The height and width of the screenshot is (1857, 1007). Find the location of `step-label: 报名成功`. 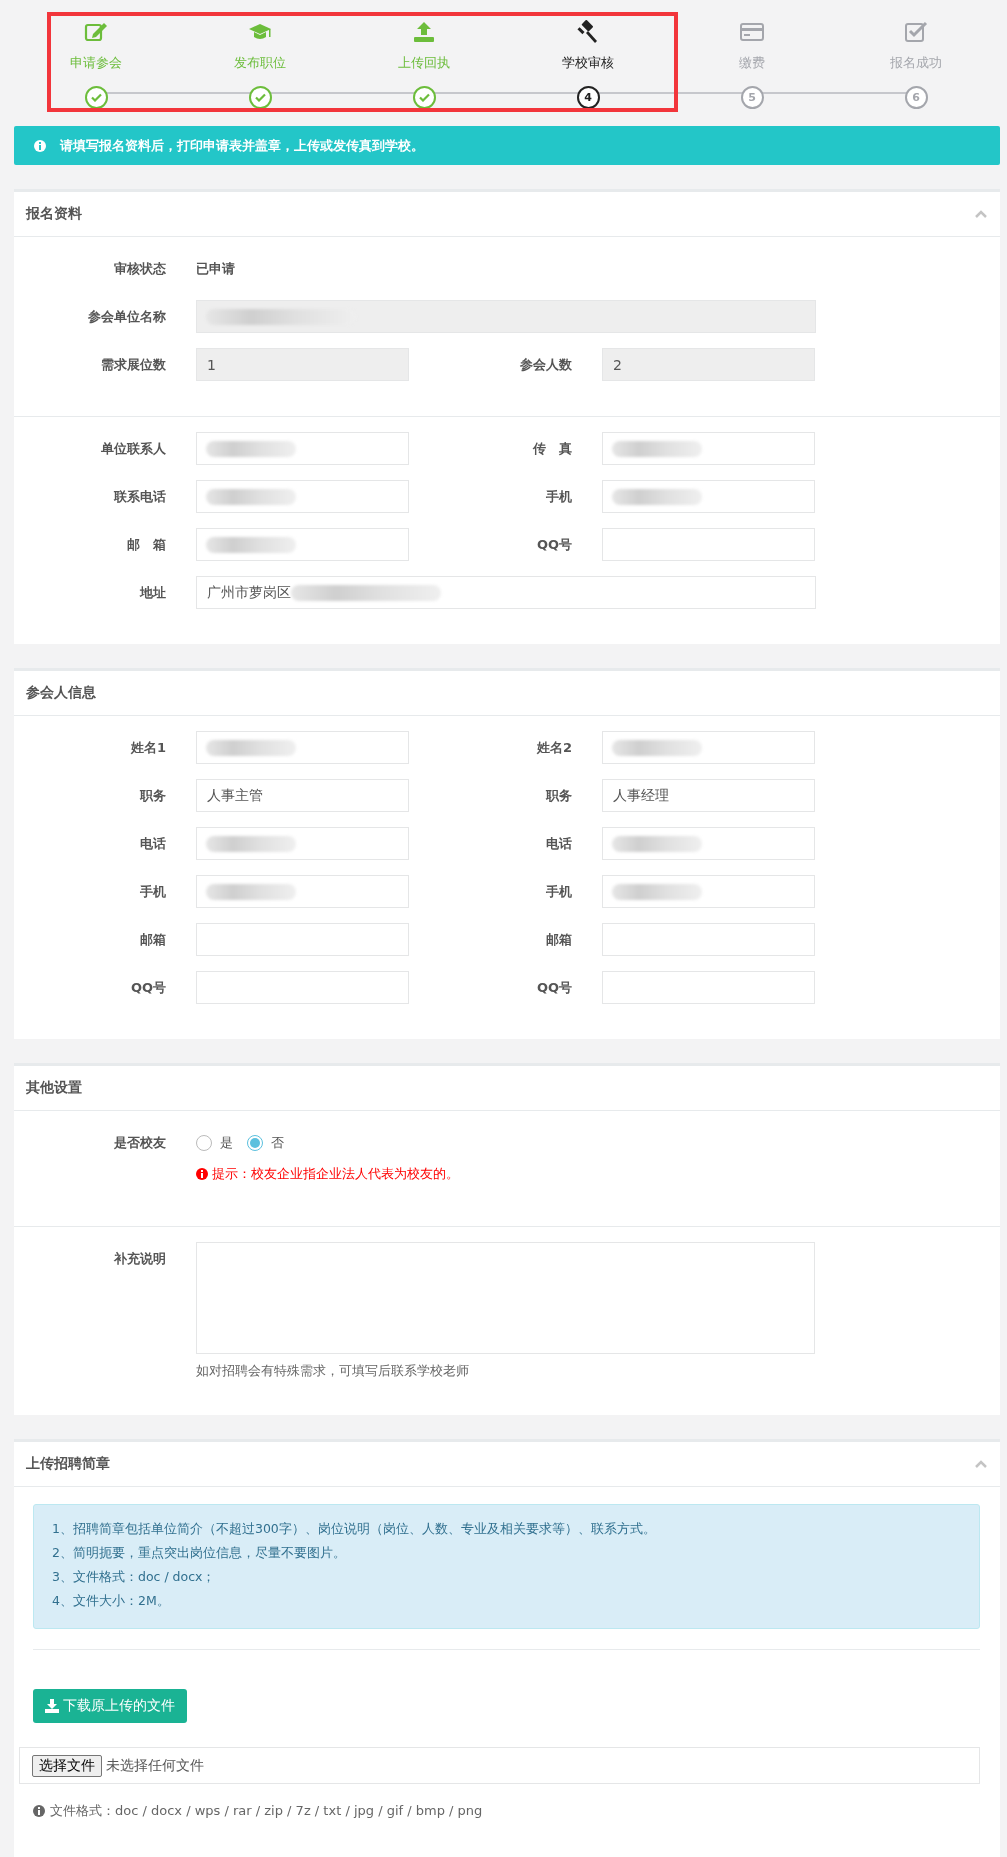

step-label: 报名成功 is located at coordinates (916, 63).